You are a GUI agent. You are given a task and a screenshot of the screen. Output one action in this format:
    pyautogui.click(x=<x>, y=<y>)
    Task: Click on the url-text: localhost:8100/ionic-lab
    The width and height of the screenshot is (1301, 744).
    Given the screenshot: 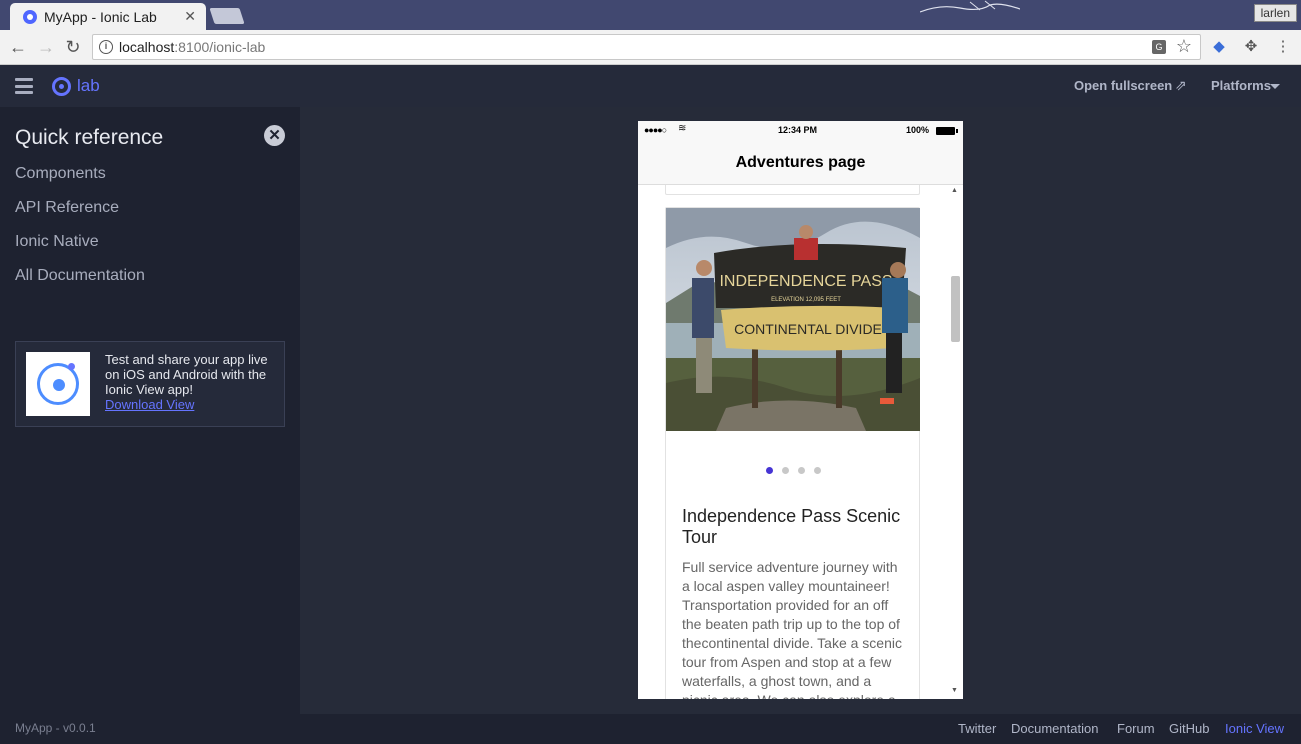 What is the action you would take?
    pyautogui.click(x=192, y=47)
    